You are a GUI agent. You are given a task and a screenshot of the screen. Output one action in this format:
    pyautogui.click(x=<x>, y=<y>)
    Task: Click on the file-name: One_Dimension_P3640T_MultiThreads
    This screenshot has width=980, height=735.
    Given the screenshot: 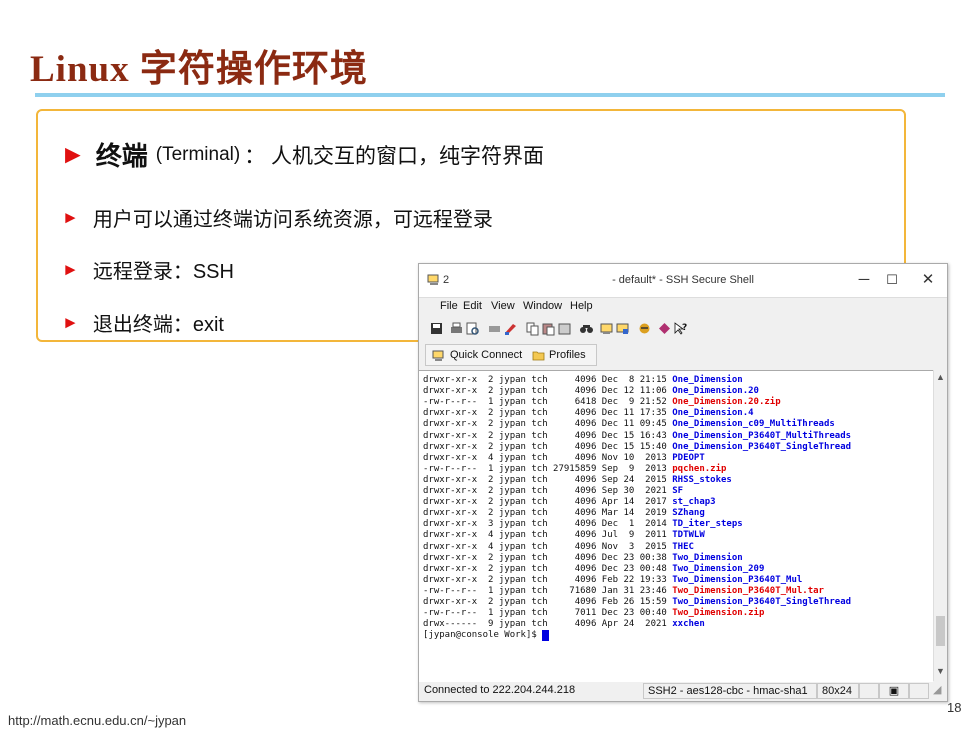 What is the action you would take?
    pyautogui.click(x=762, y=435)
    